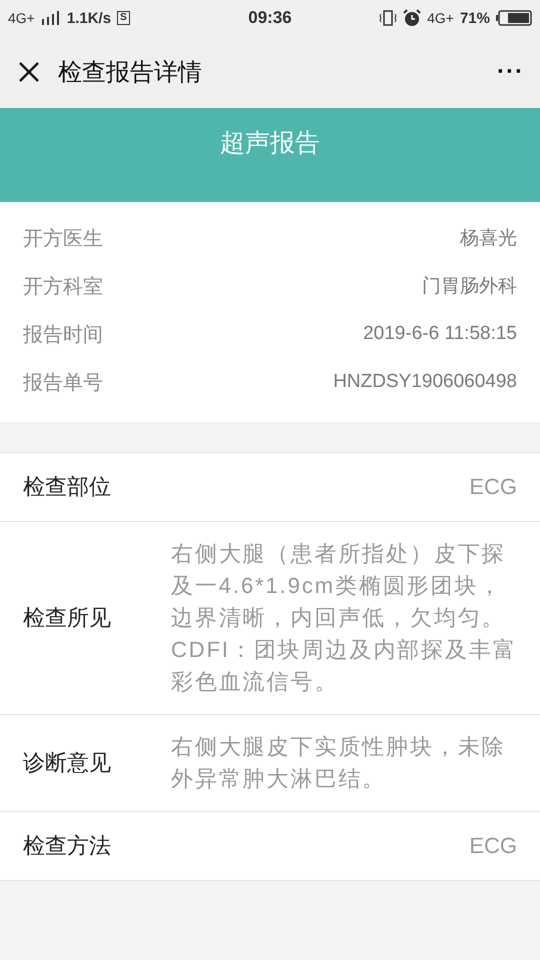  Describe the element at coordinates (488, 239) in the screenshot. I see `info-value: 杨喜光` at that location.